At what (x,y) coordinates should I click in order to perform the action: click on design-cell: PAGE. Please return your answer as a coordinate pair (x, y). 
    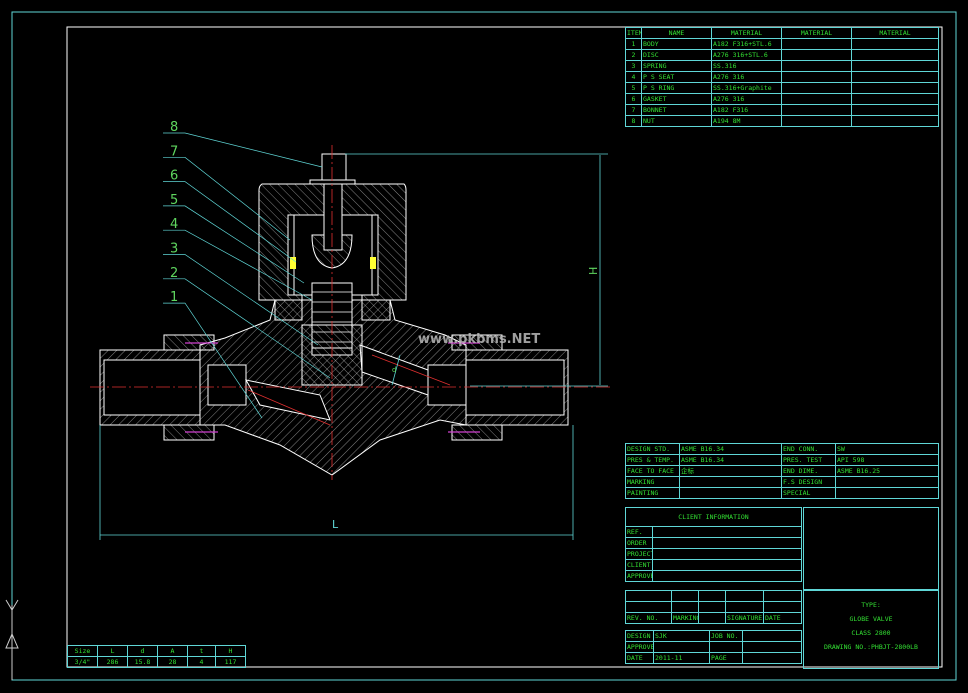
    Looking at the image, I should click on (726, 658).